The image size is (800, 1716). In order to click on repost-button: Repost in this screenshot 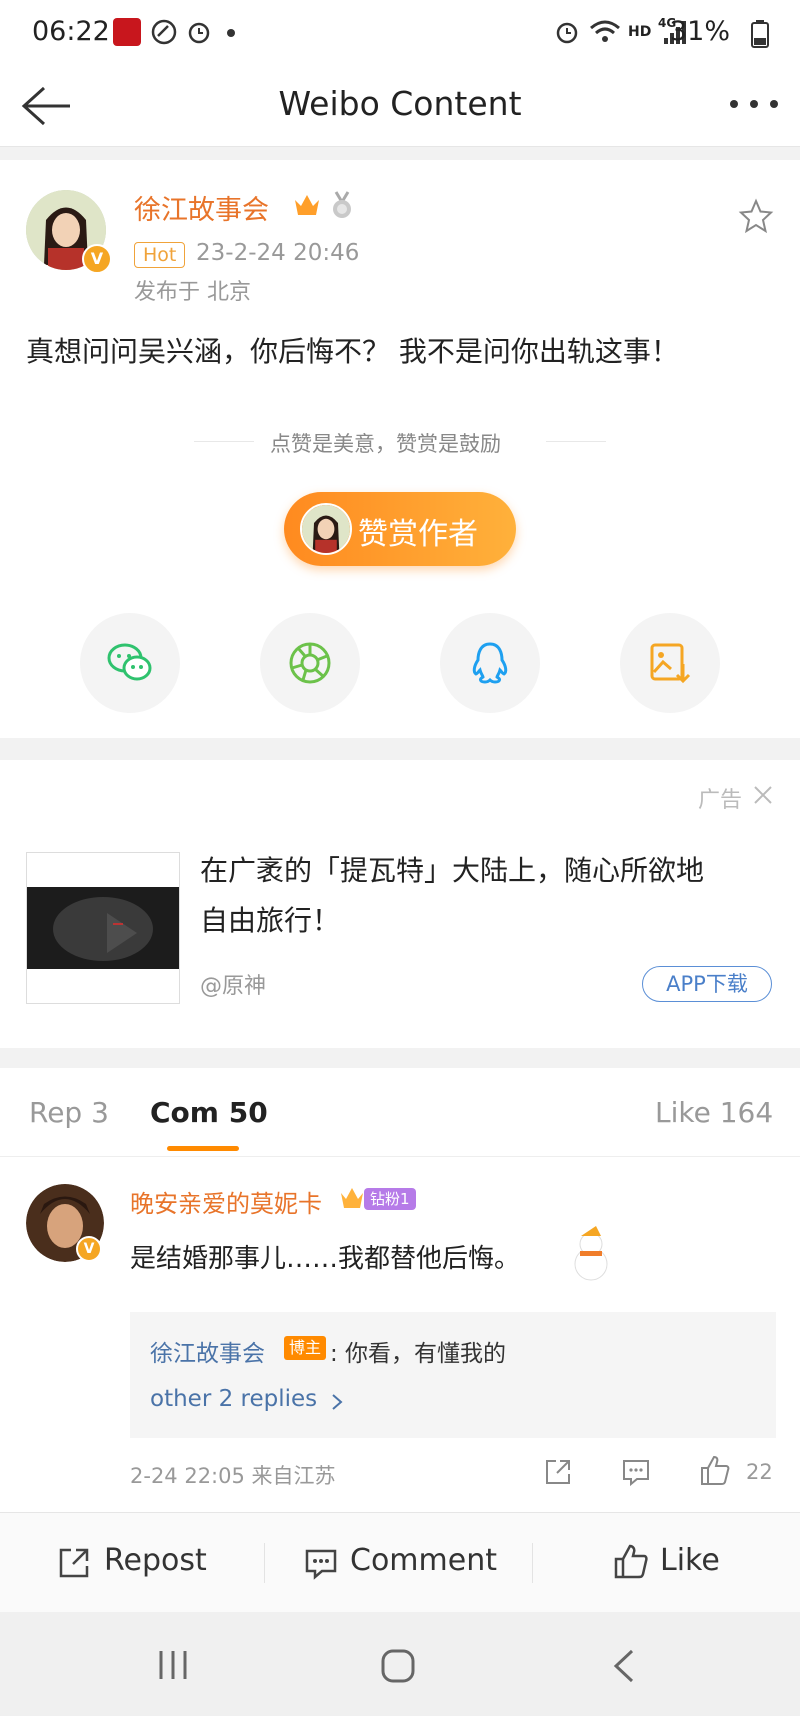, I will do `click(155, 1560)`.